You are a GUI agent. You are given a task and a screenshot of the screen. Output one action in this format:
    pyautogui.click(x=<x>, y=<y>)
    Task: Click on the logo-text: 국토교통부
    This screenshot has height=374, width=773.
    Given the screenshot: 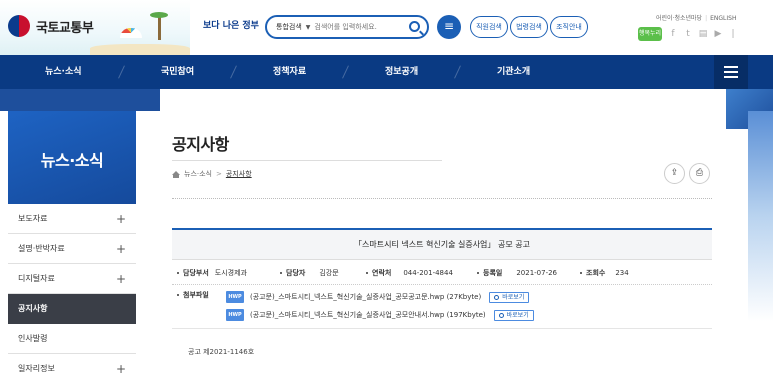 What is the action you would take?
    pyautogui.click(x=65, y=28)
    